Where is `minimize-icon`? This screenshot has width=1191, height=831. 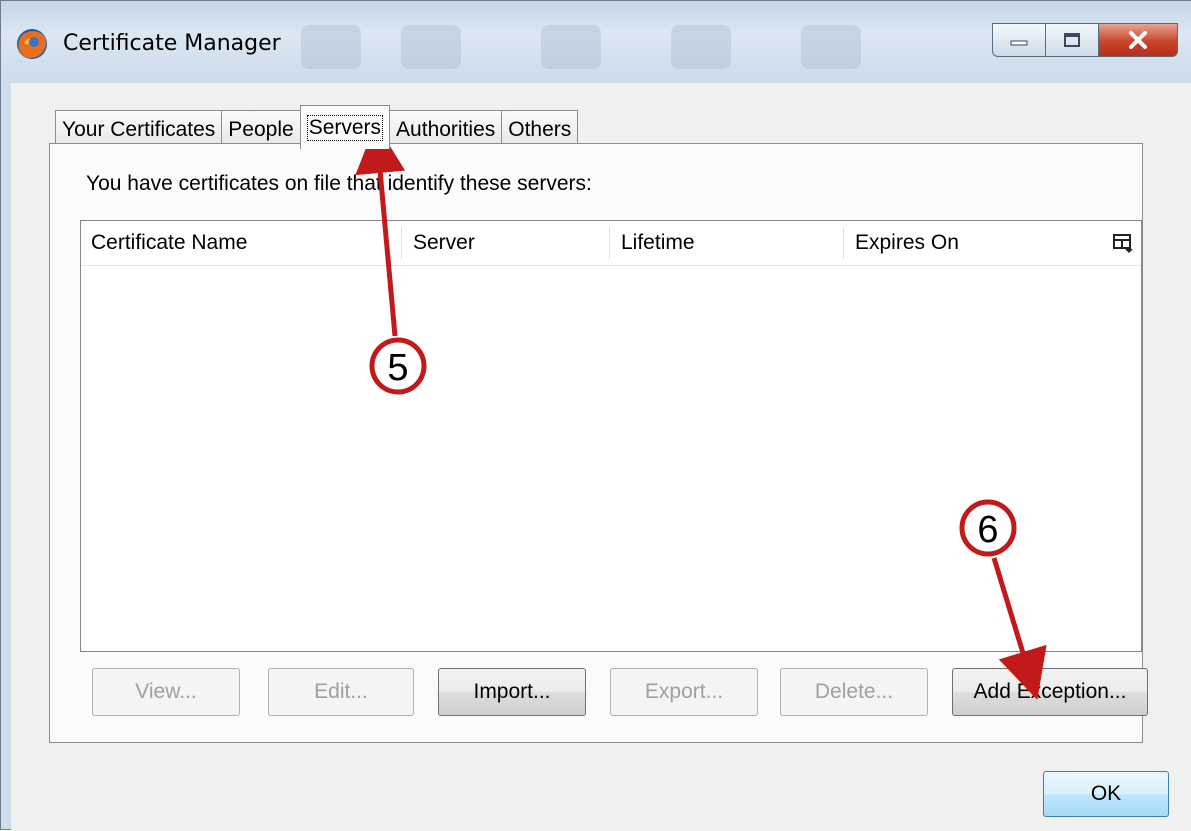
minimize-icon is located at coordinates (1019, 43).